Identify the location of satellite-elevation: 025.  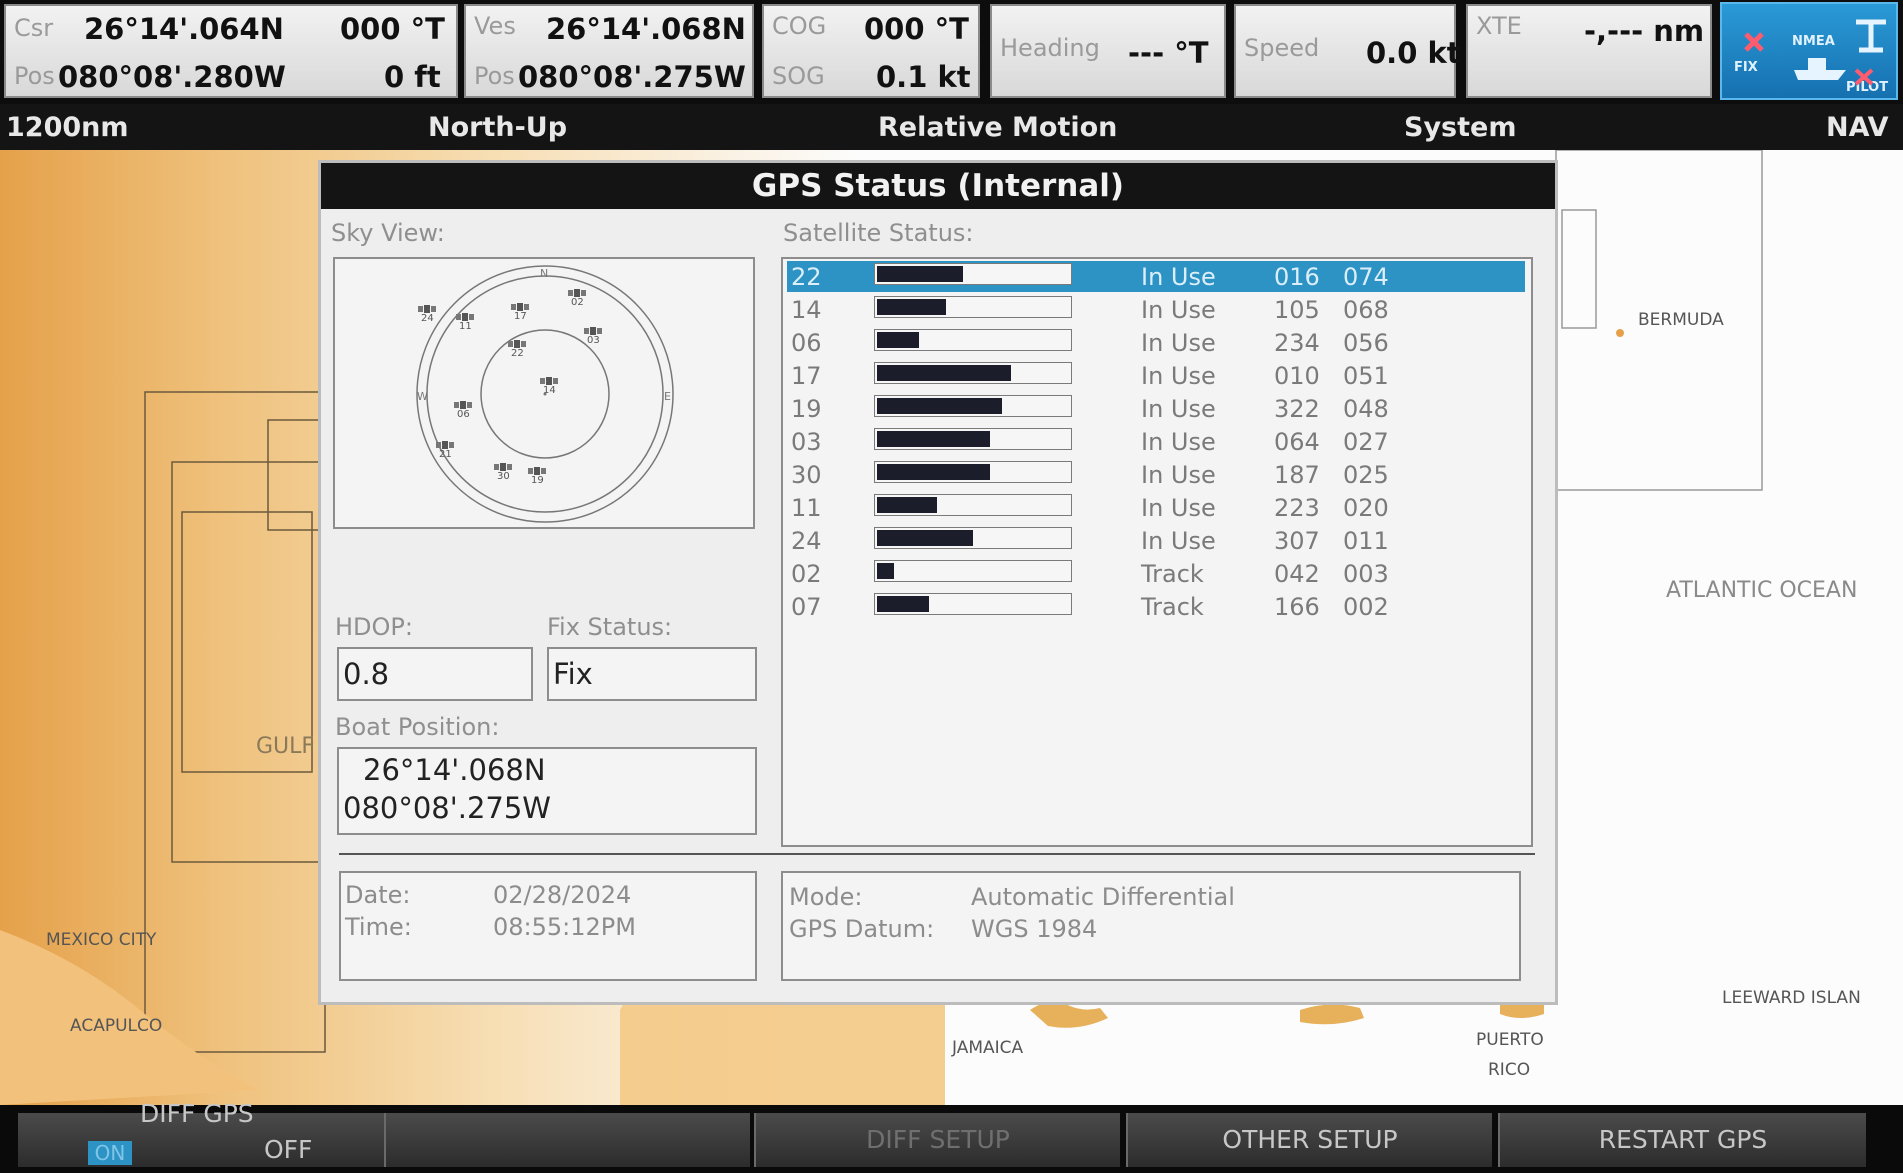
(1366, 475).